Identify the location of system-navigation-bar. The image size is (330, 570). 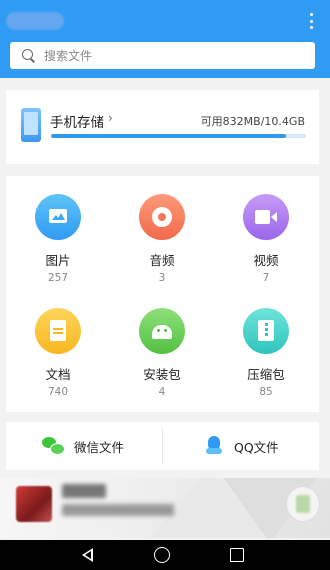
(165, 555).